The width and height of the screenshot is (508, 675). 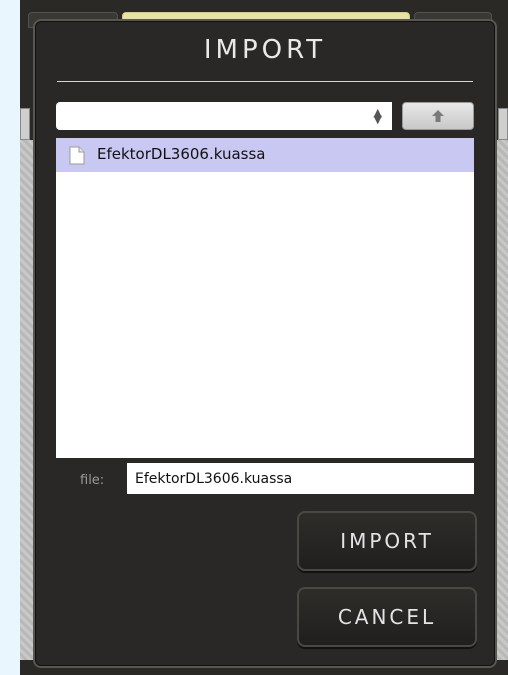 What do you see at coordinates (377, 116) in the screenshot?
I see `up-down-arrows-icon: ▲ ▼` at bounding box center [377, 116].